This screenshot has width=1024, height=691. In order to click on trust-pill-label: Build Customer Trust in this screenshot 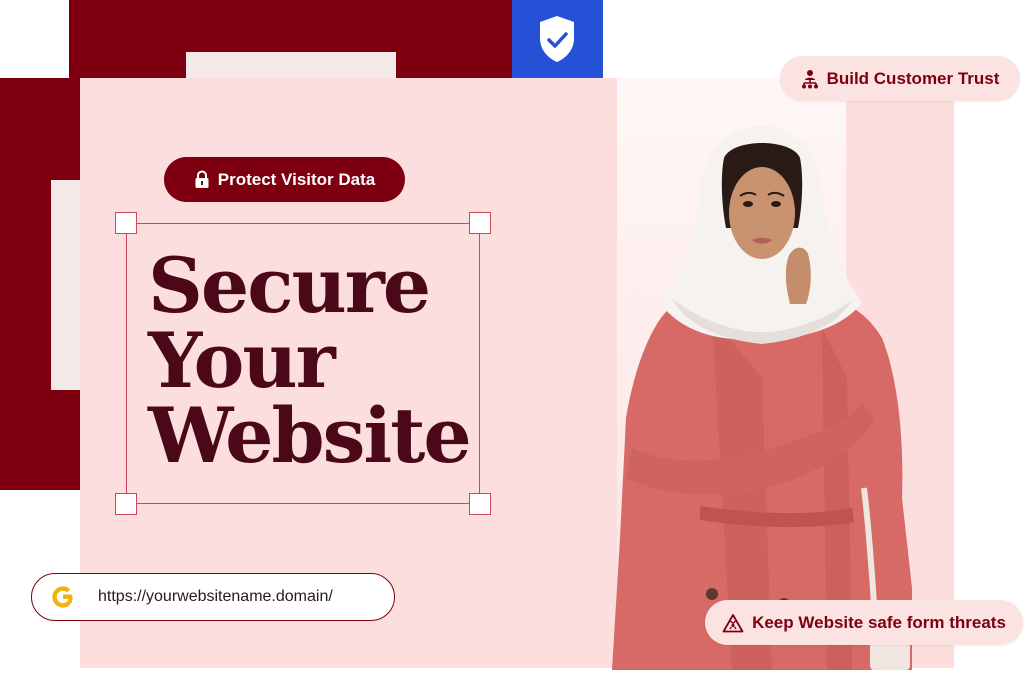, I will do `click(913, 78)`.